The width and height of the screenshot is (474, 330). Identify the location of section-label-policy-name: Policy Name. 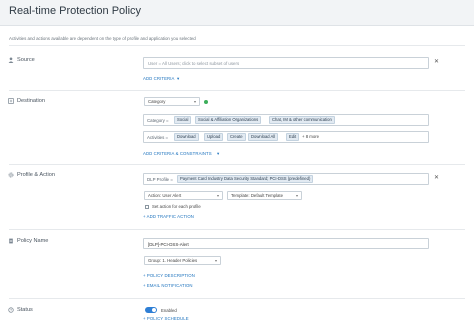
(28, 241).